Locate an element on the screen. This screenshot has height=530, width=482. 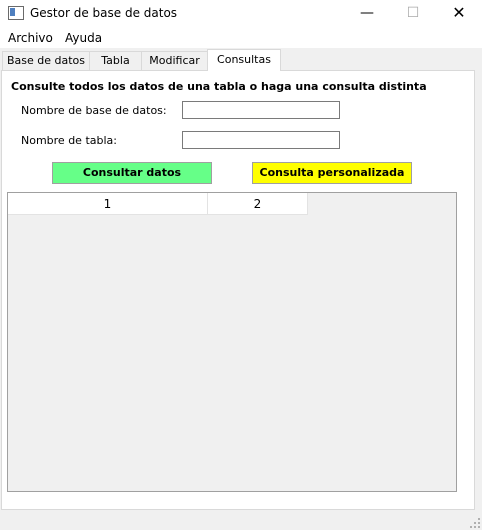
db-name-input is located at coordinates (261, 110).